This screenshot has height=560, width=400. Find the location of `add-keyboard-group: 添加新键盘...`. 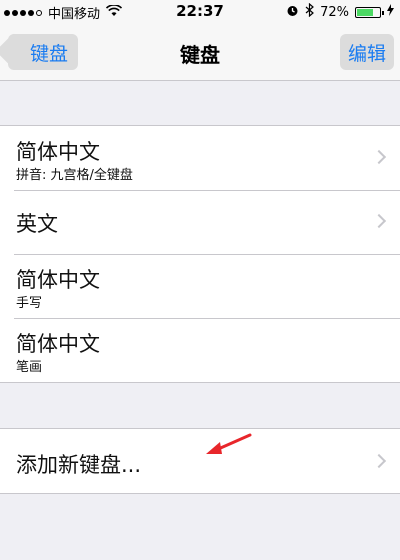

add-keyboard-group: 添加新键盘... is located at coordinates (200, 461).